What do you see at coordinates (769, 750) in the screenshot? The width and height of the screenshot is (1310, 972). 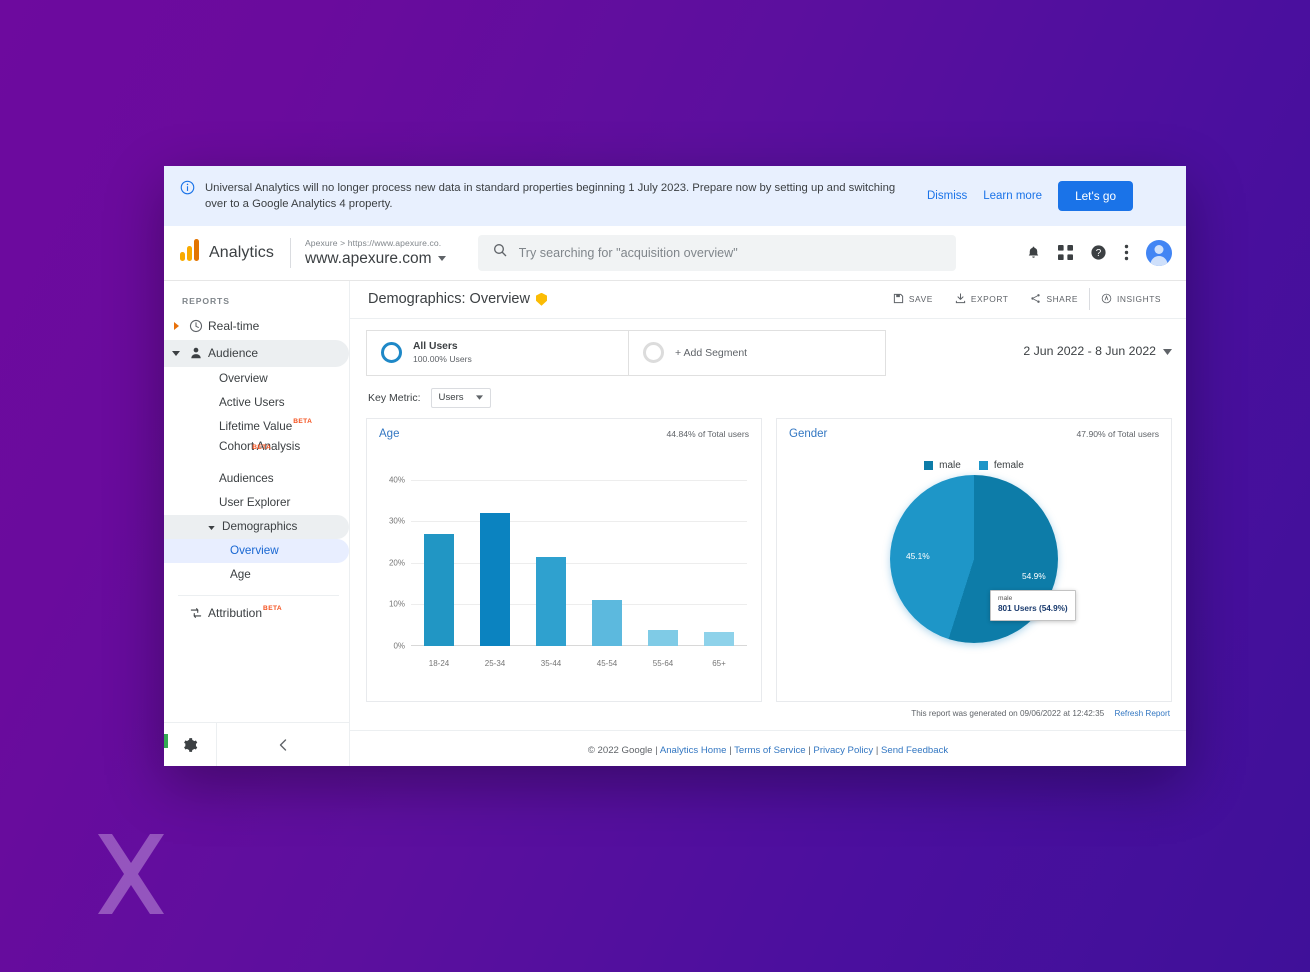 I see `footer-link-terms: Terms of Service` at bounding box center [769, 750].